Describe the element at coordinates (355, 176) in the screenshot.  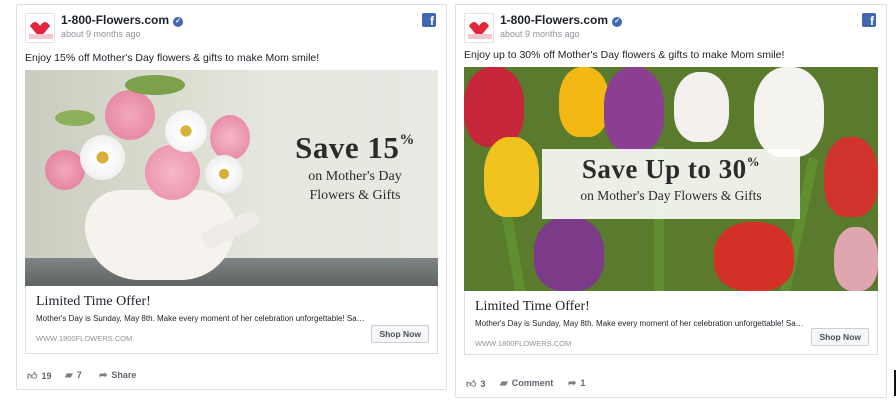
I see `promo-subline-1: on Mother's Day` at that location.